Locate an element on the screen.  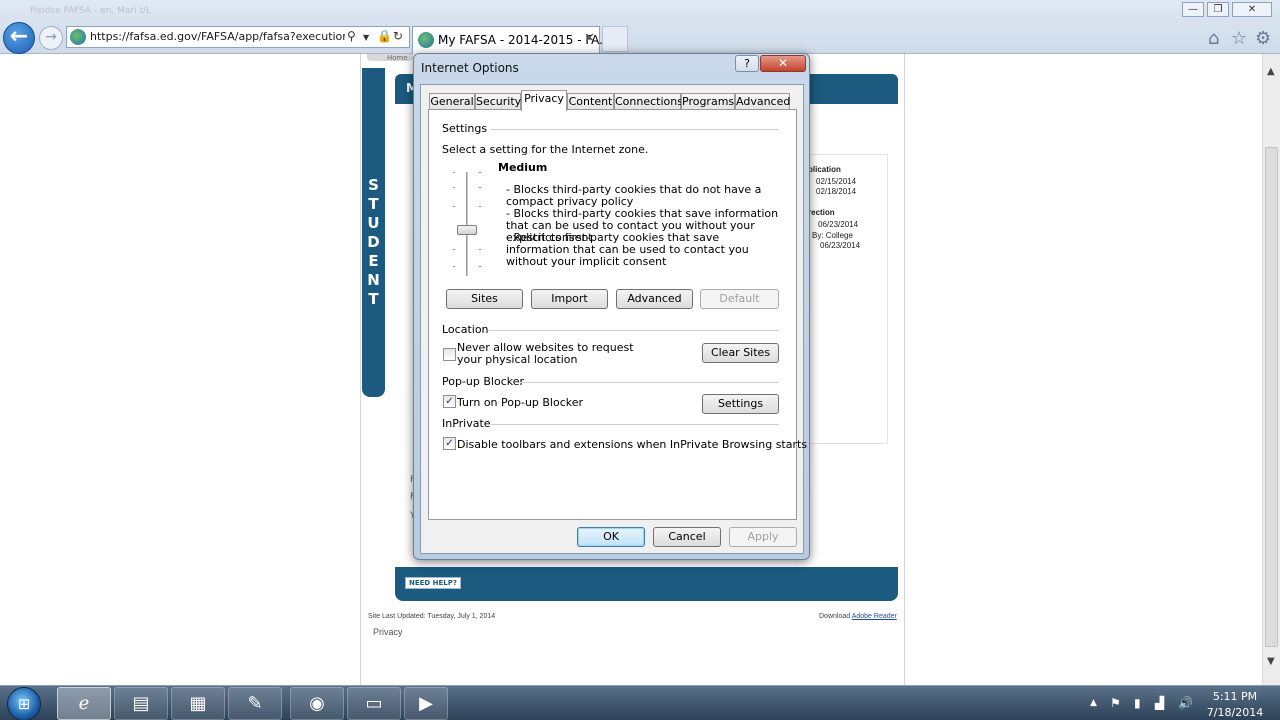
new-tab-button is located at coordinates (615, 39).